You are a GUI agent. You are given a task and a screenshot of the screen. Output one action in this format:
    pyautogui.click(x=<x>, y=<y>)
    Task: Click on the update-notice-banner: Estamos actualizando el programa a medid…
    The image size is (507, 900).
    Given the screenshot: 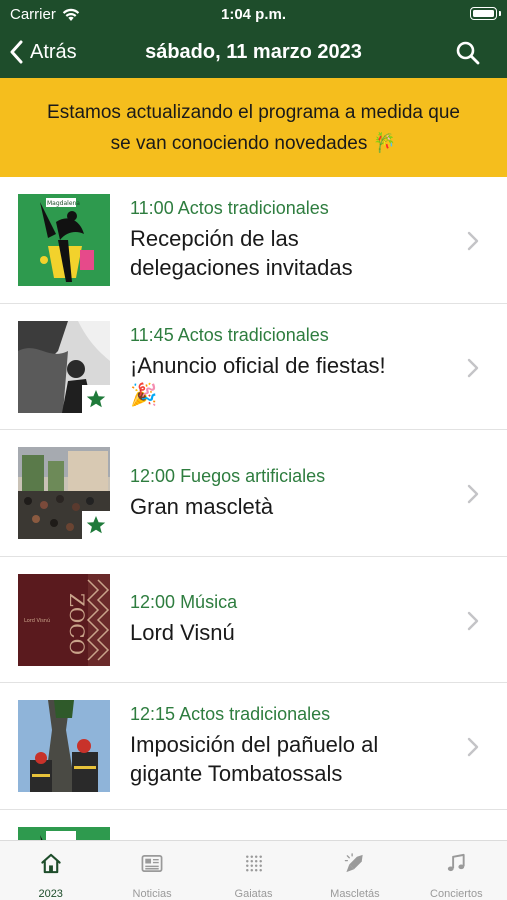 What is the action you would take?
    pyautogui.click(x=253, y=127)
    